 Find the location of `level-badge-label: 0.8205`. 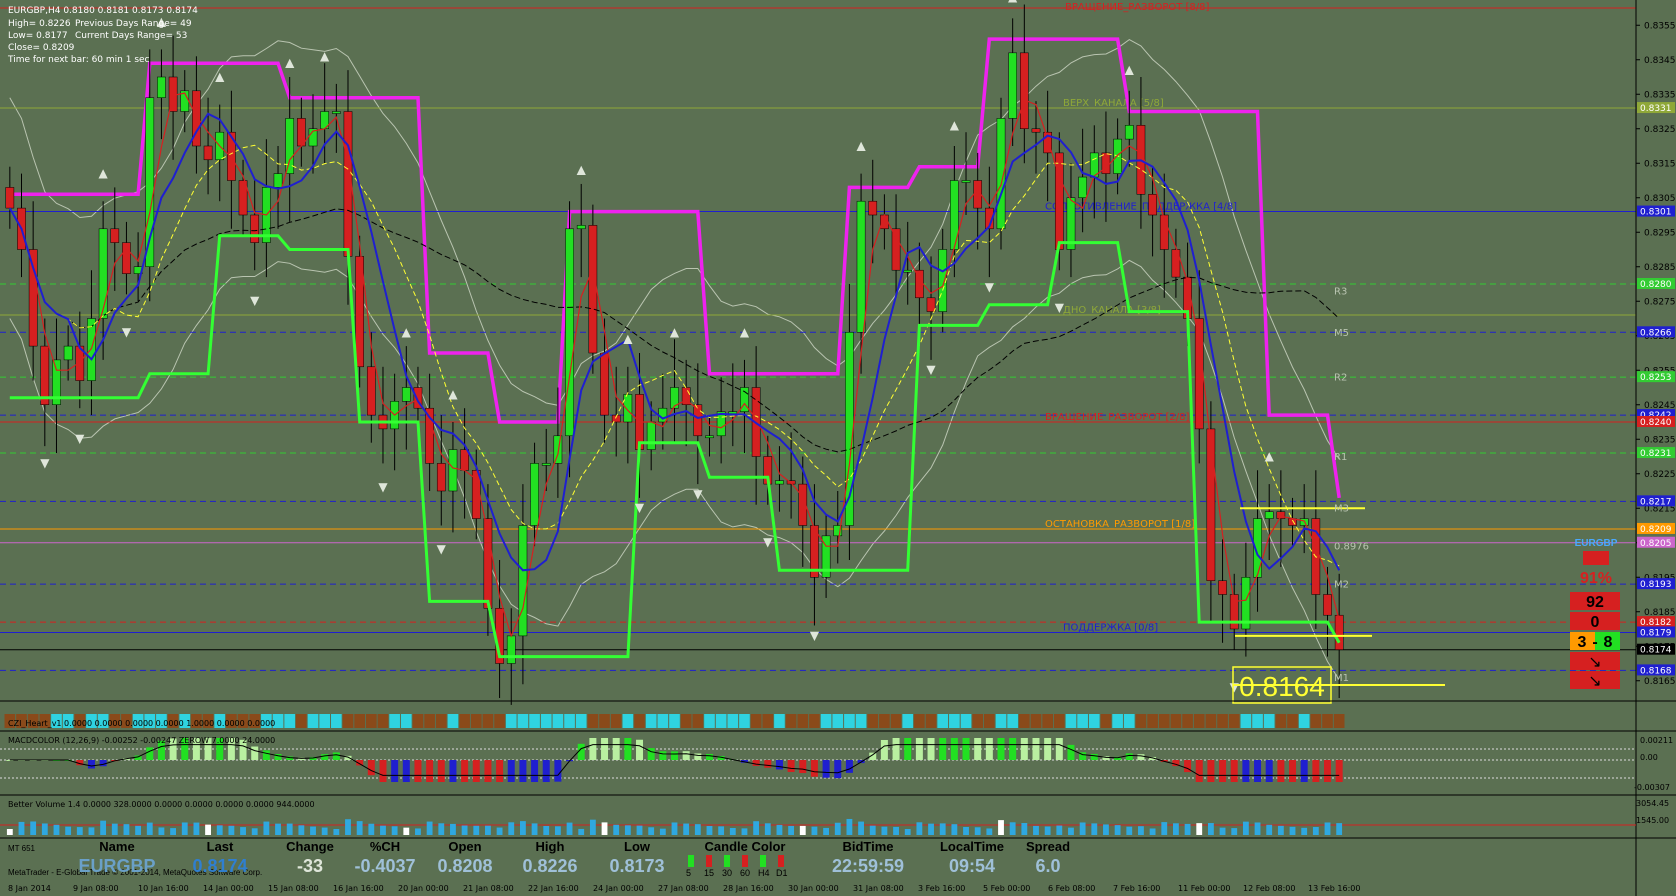

level-badge-label: 0.8205 is located at coordinates (1656, 544).